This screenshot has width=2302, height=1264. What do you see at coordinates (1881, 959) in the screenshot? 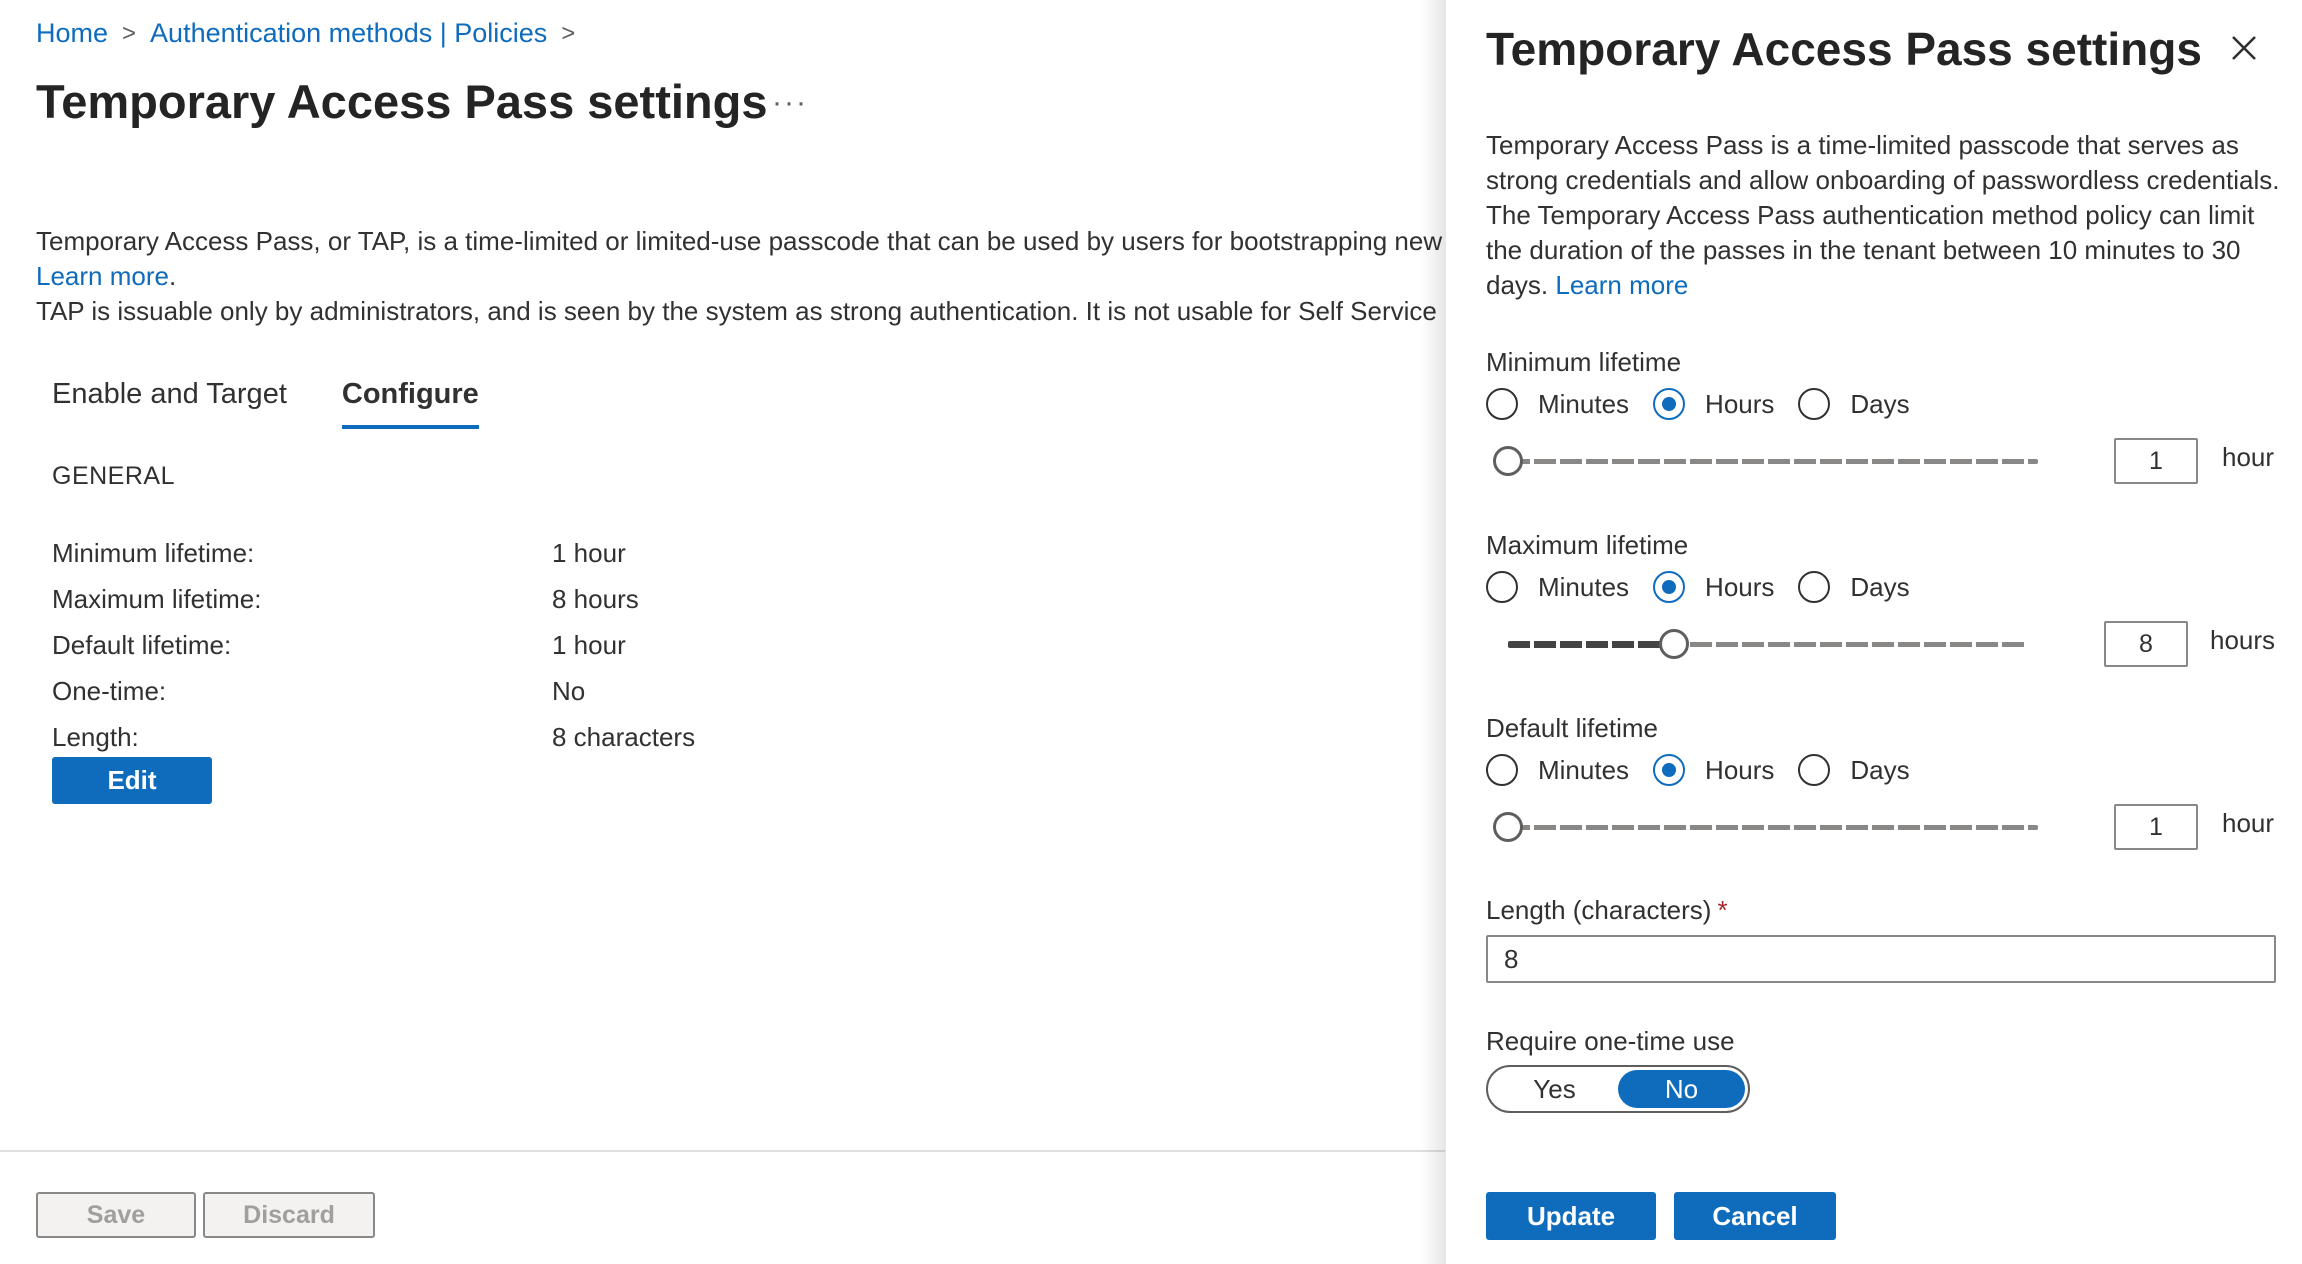
I see `length-input: 8` at bounding box center [1881, 959].